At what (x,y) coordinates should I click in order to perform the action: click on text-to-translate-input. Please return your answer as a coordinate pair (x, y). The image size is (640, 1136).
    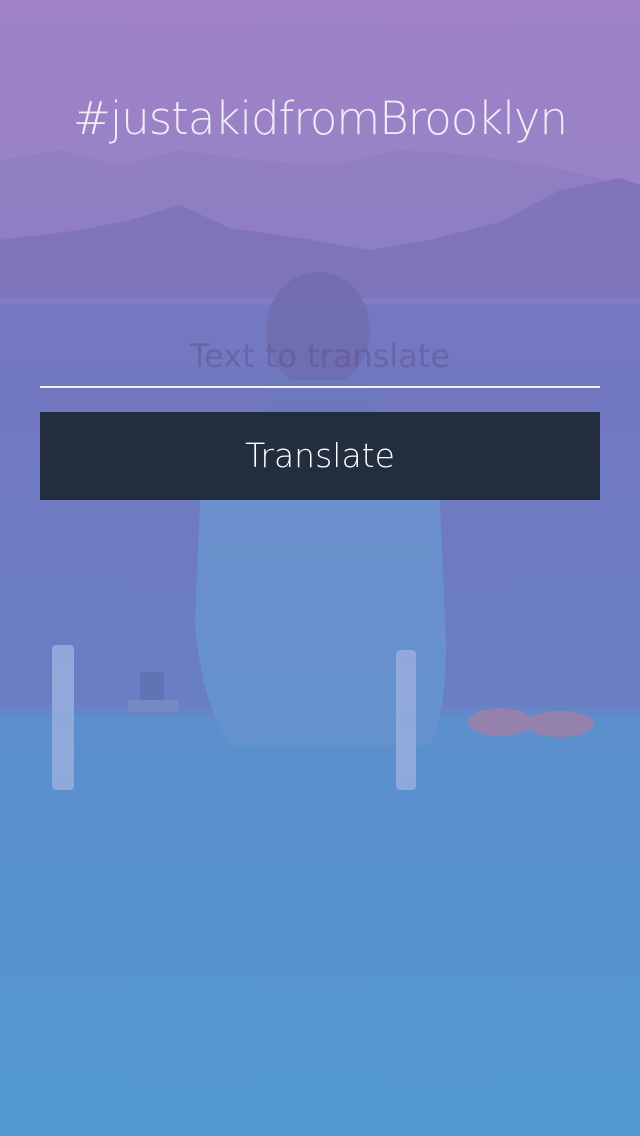
    Looking at the image, I should click on (320, 356).